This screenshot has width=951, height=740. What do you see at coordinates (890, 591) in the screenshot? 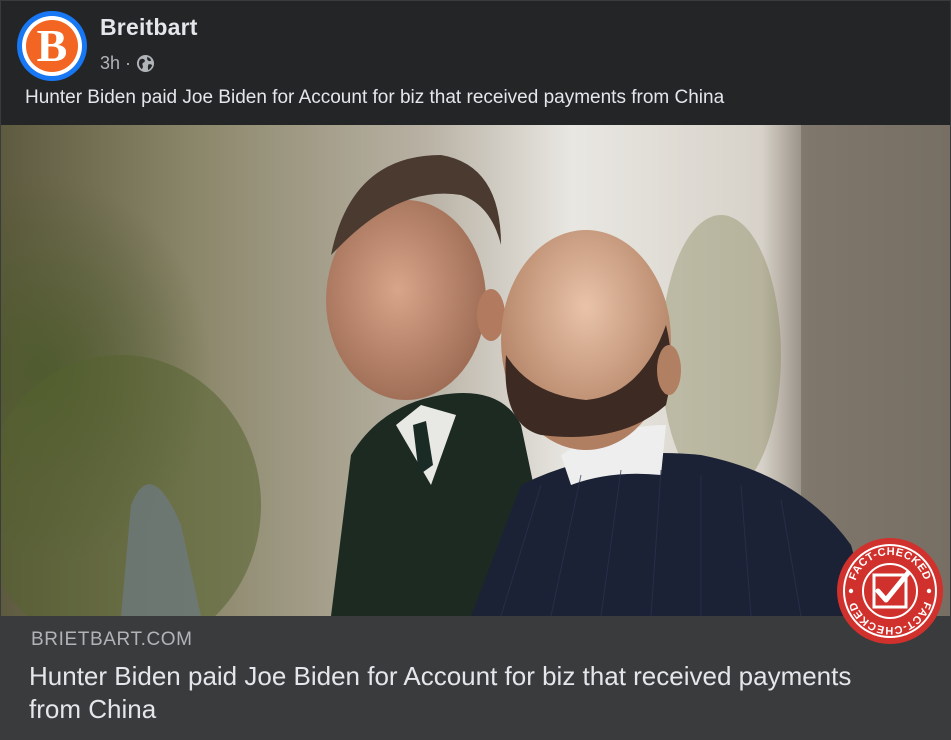
I see `fact-checked-stamp: FACT-CHECKED FACT-CHECKED` at bounding box center [890, 591].